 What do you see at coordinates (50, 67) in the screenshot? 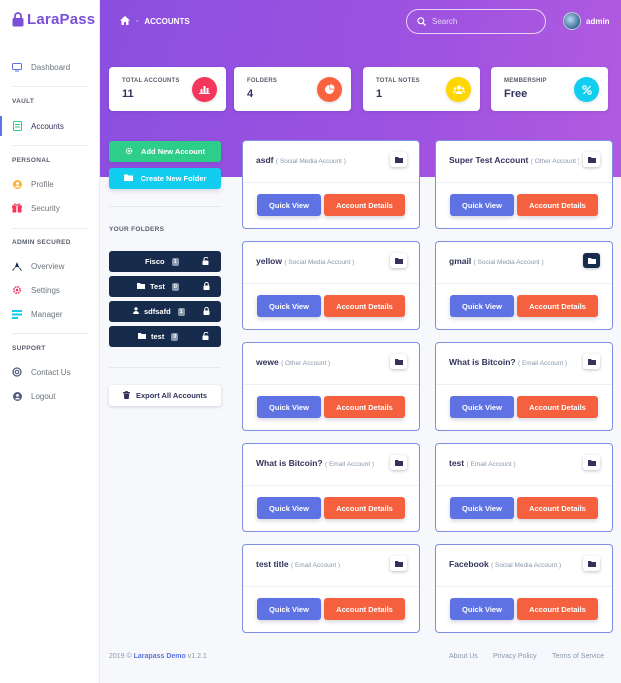
I see `sidebar-item-dashboard: Dashboard` at bounding box center [50, 67].